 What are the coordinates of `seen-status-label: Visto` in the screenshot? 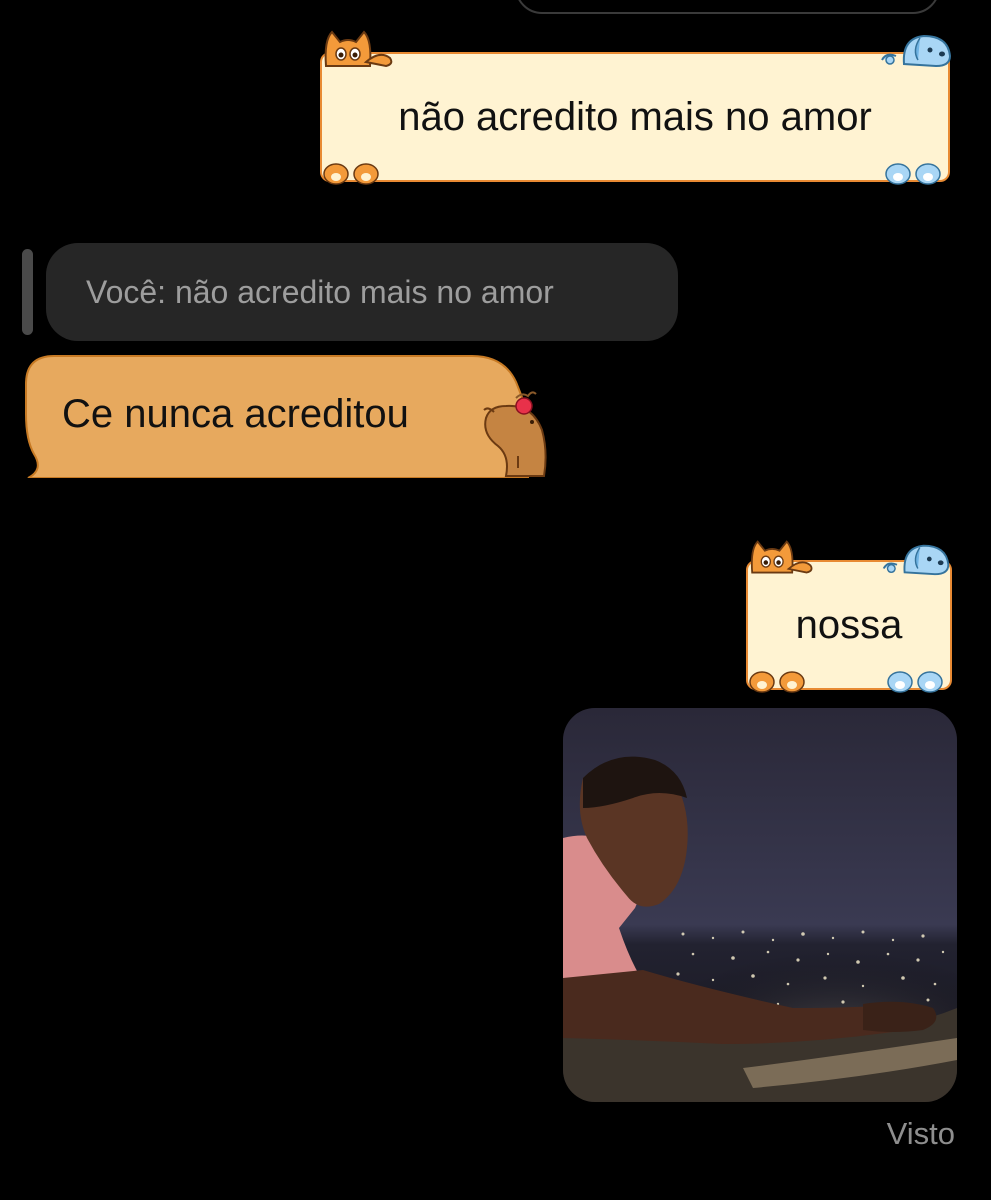 It's located at (920, 1133).